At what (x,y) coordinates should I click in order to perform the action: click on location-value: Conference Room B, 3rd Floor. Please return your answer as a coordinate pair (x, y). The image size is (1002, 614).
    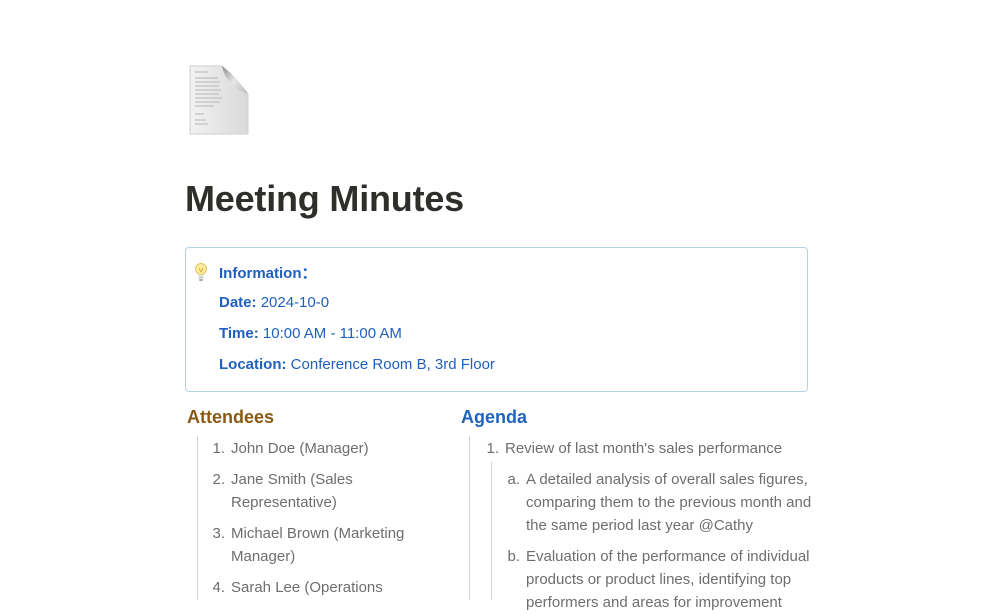
    Looking at the image, I should click on (392, 364).